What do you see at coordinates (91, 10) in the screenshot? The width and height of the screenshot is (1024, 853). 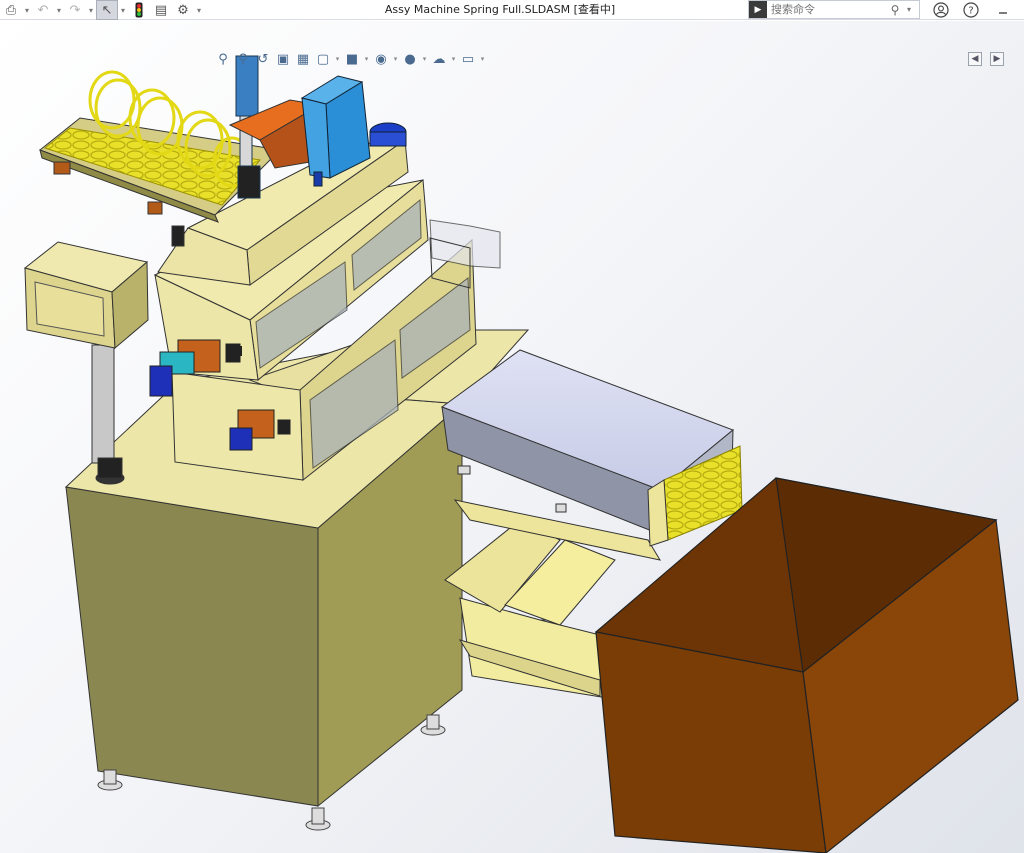 I see `redo-dropdown-chevron-icon: ▾` at bounding box center [91, 10].